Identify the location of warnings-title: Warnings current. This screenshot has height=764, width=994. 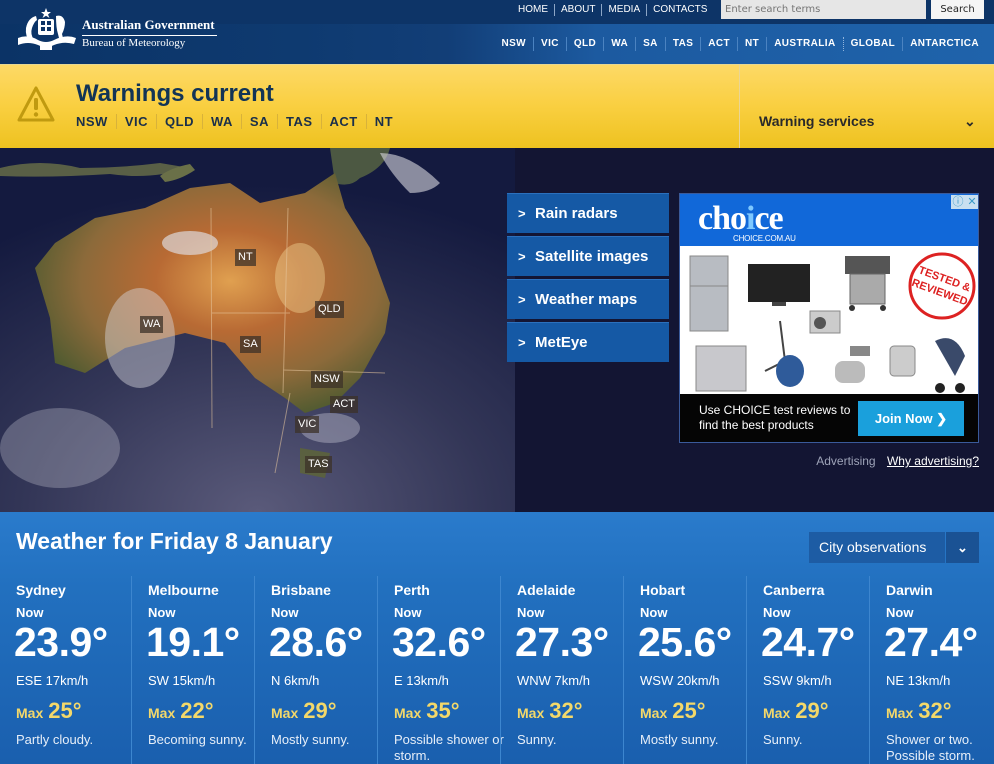
(175, 94).